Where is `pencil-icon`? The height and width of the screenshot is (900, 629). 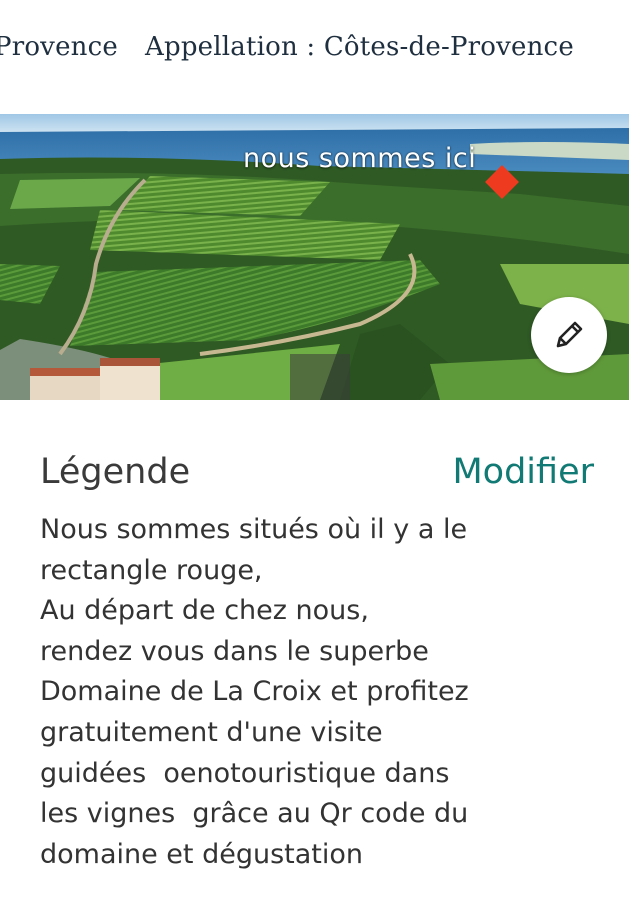 pencil-icon is located at coordinates (569, 334).